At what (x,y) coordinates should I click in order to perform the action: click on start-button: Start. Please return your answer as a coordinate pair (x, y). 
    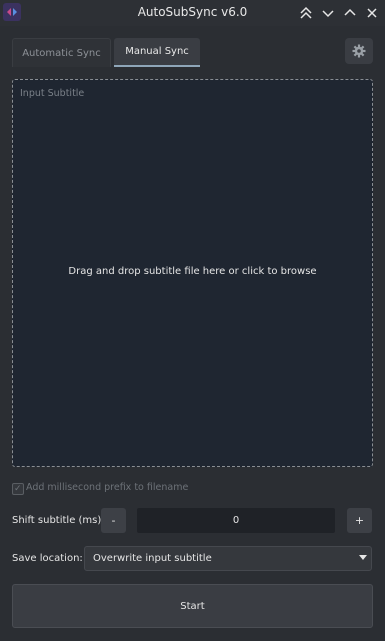
    Looking at the image, I should click on (192, 606).